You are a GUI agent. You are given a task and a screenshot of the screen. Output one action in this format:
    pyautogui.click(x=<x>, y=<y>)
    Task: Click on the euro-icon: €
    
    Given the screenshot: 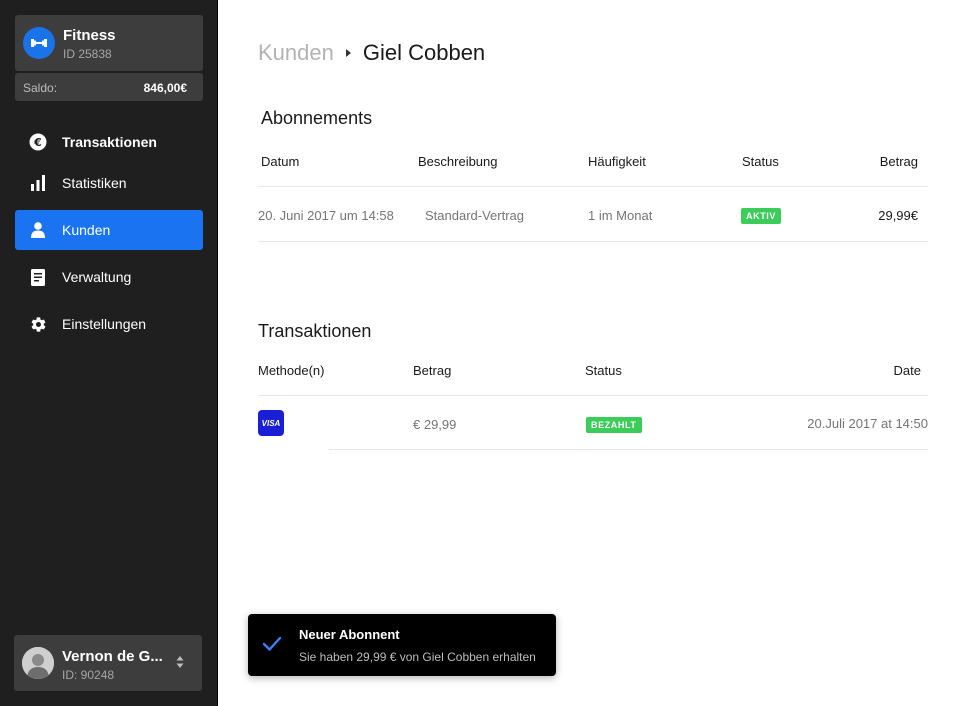 What is the action you would take?
    pyautogui.click(x=38, y=142)
    